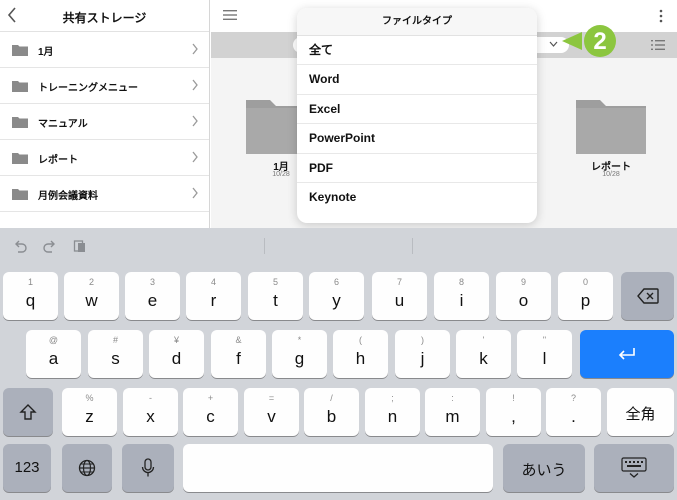  I want to click on key-label: c, so click(210, 416).